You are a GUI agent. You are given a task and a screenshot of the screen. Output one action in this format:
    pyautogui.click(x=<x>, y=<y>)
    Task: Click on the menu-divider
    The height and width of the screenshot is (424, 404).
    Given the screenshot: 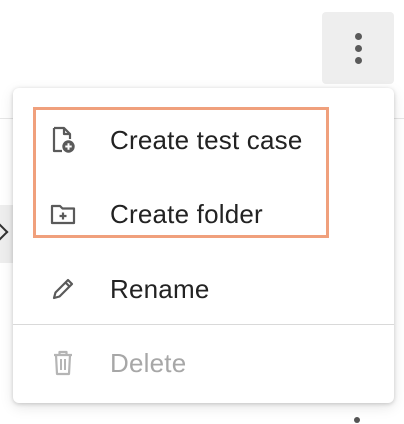 What is the action you would take?
    pyautogui.click(x=203, y=324)
    